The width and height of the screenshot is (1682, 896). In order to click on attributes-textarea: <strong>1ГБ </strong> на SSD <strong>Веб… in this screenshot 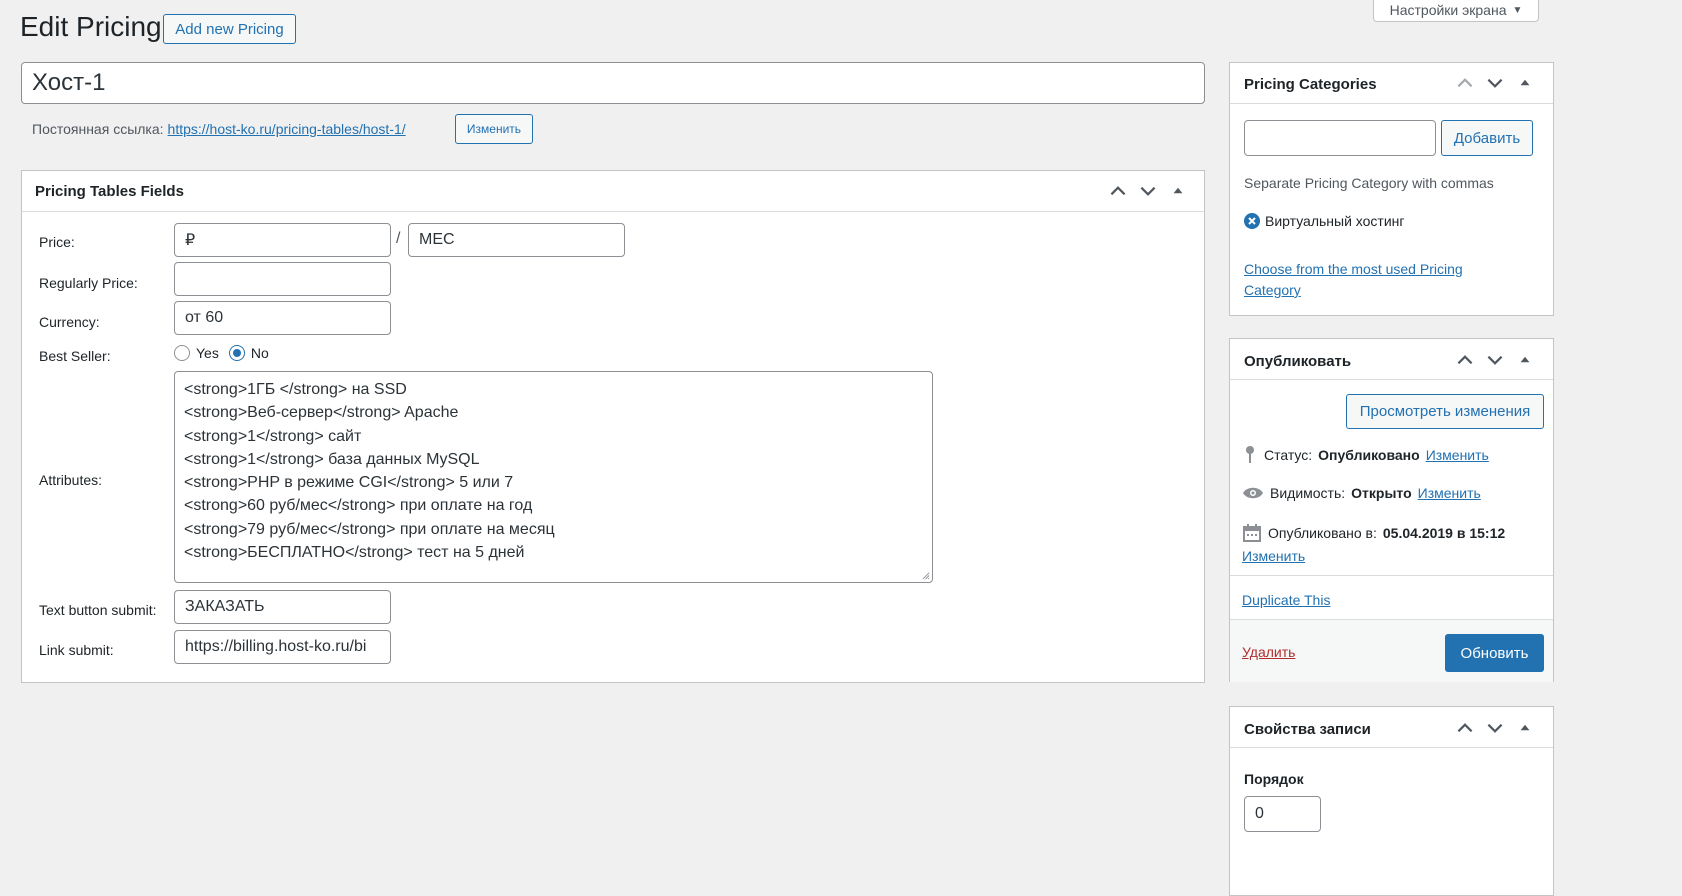, I will do `click(553, 477)`.